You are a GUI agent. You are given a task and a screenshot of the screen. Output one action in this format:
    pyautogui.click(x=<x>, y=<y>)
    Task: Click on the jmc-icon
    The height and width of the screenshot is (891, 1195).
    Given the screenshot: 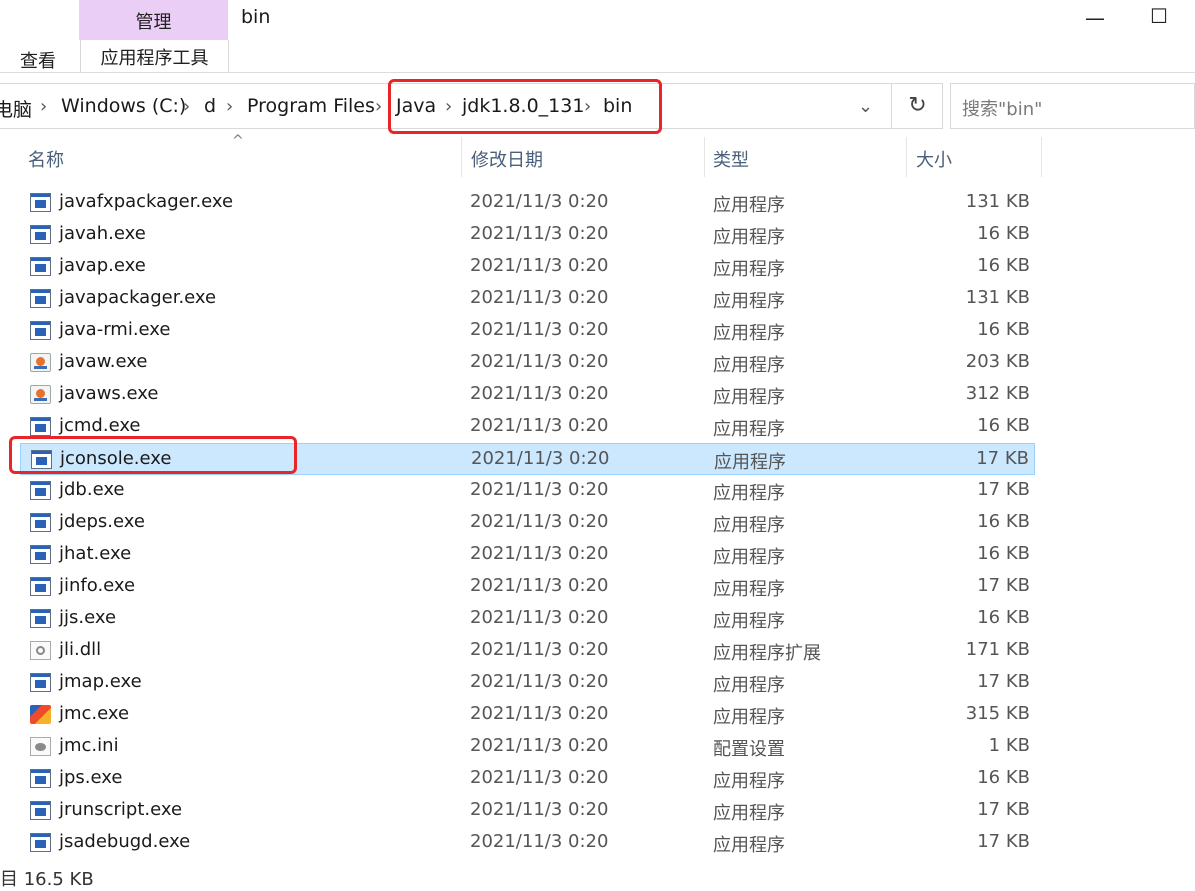 What is the action you would take?
    pyautogui.click(x=40, y=714)
    